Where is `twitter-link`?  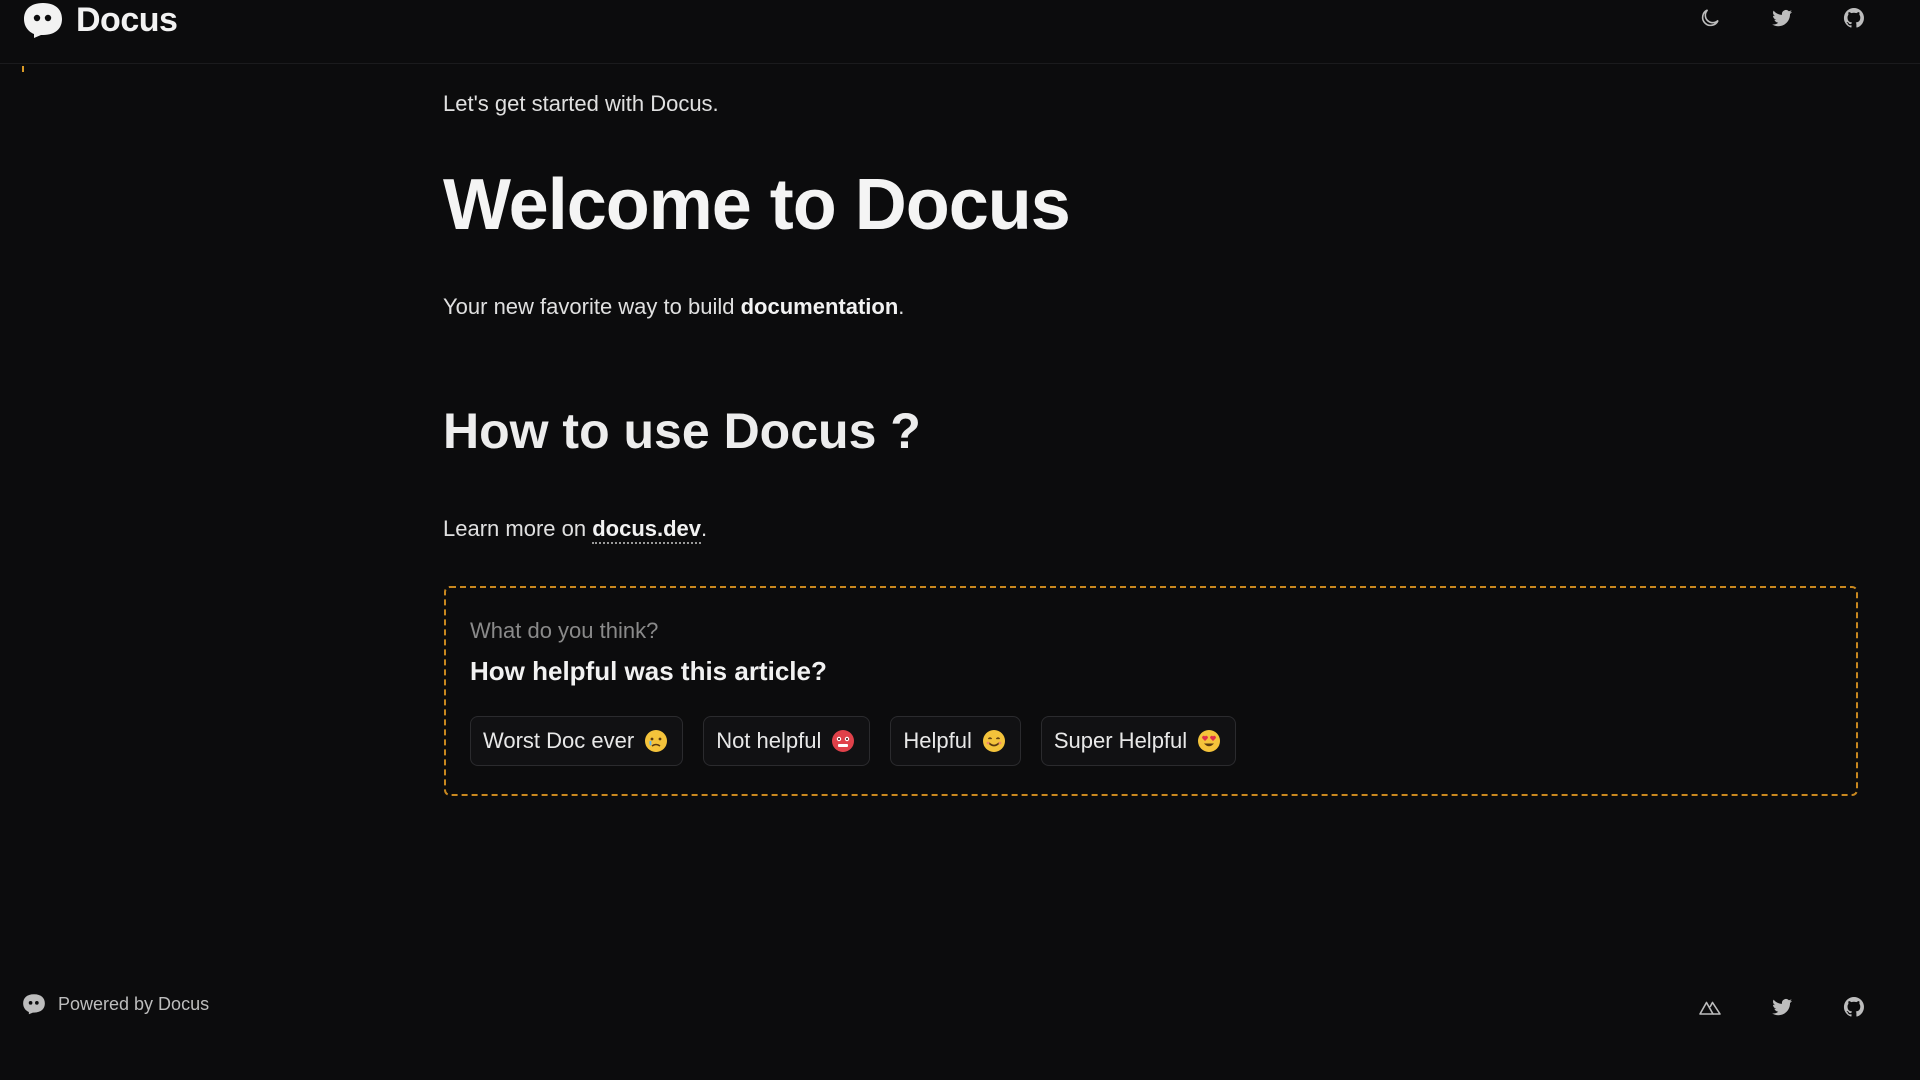 twitter-link is located at coordinates (1782, 18).